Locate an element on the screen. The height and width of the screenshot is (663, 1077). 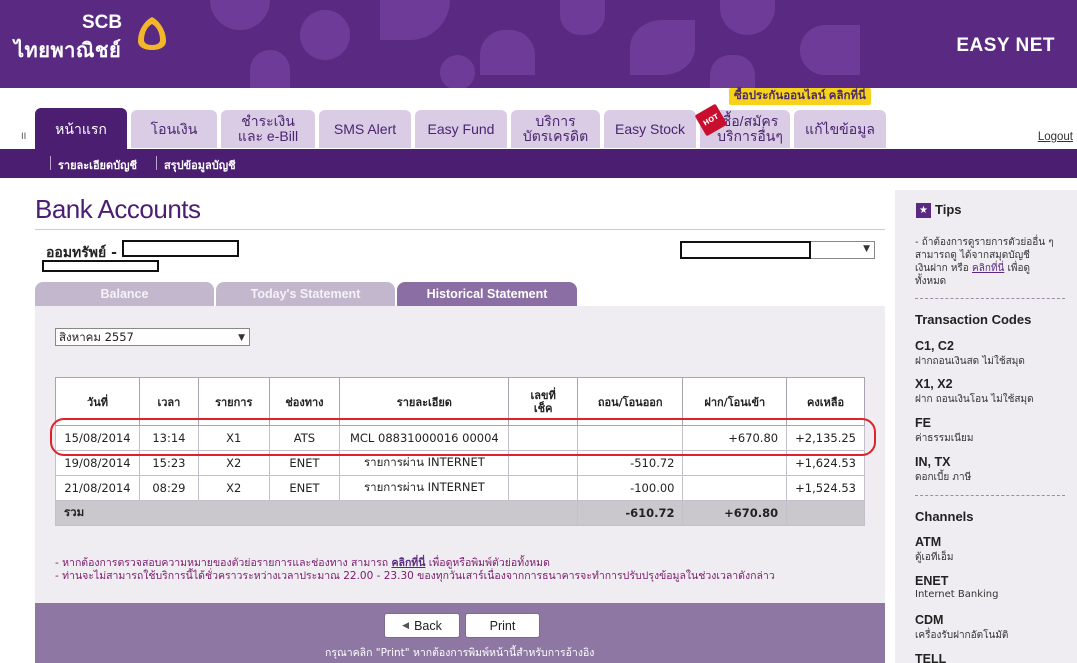
col-cheque: เลขที่ เช็ค is located at coordinates (543, 401).